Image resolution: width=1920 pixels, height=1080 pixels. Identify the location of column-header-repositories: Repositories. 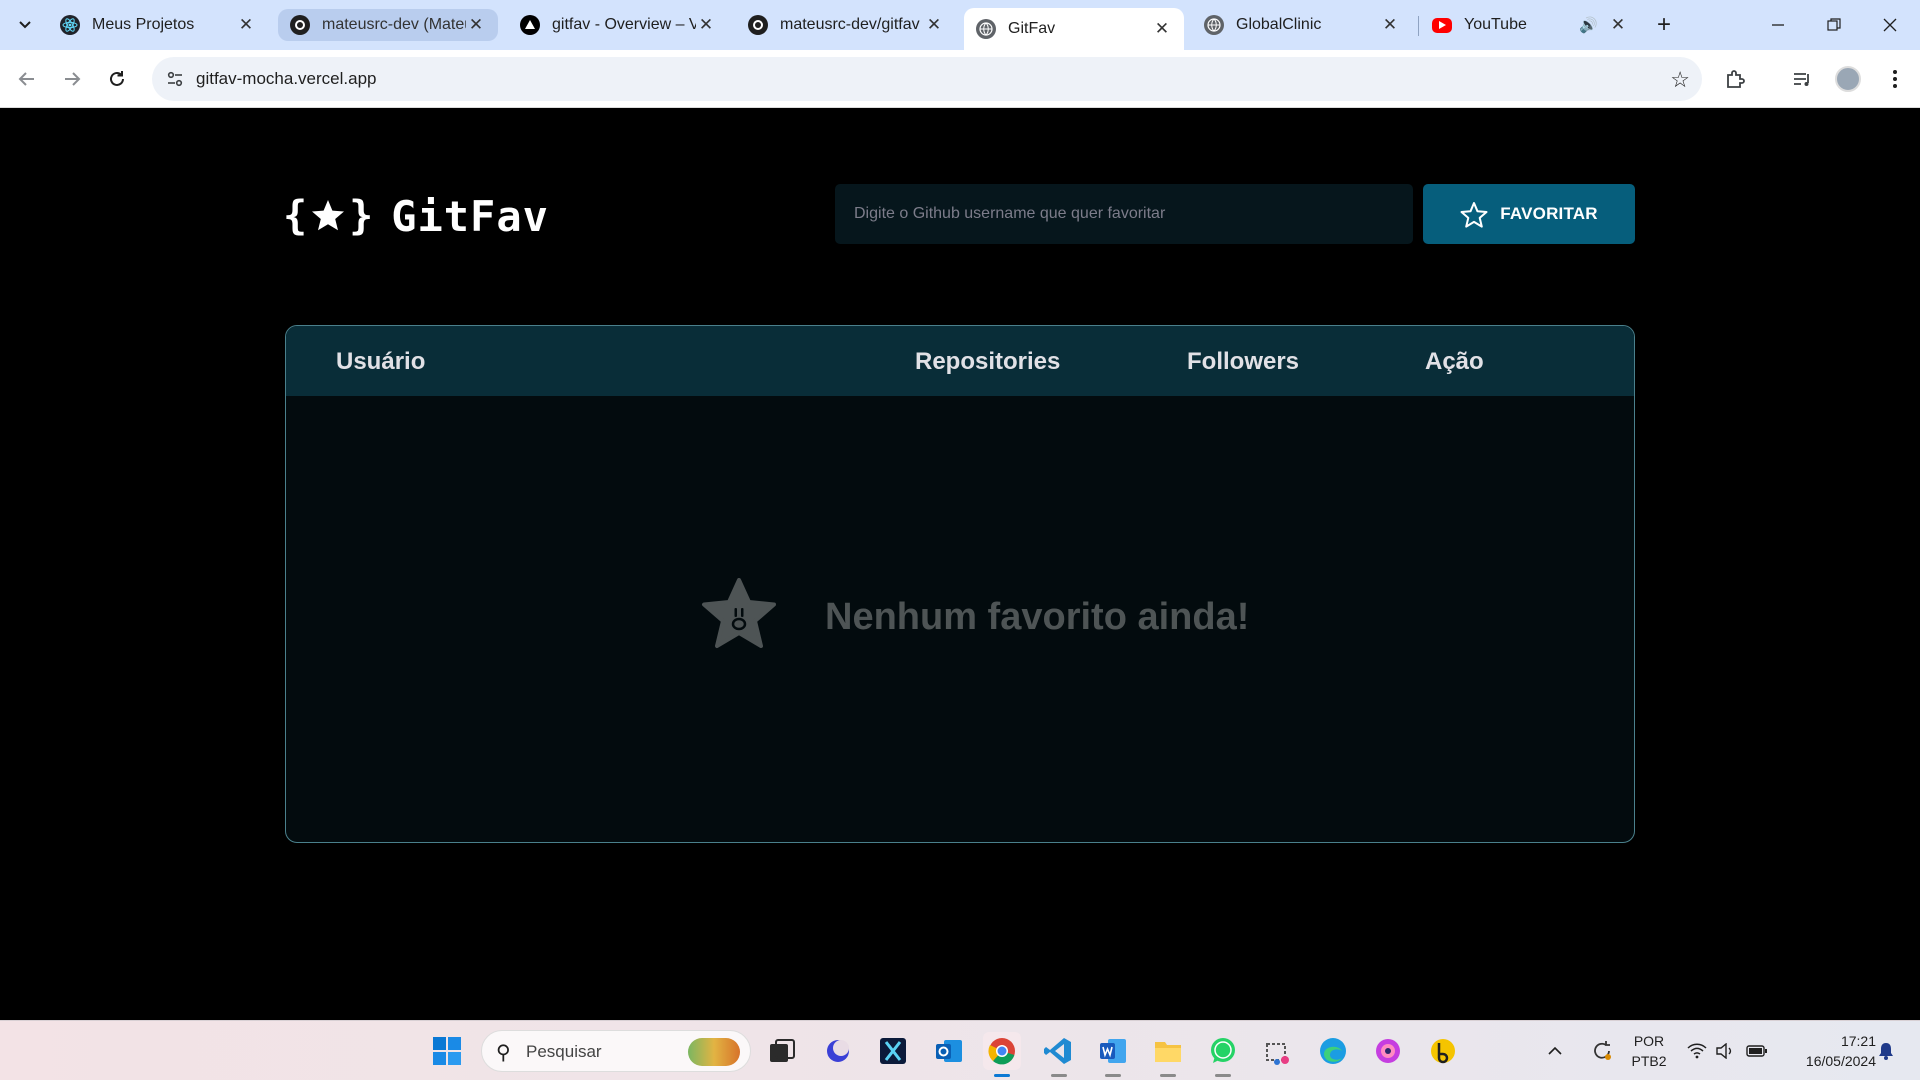
(988, 361).